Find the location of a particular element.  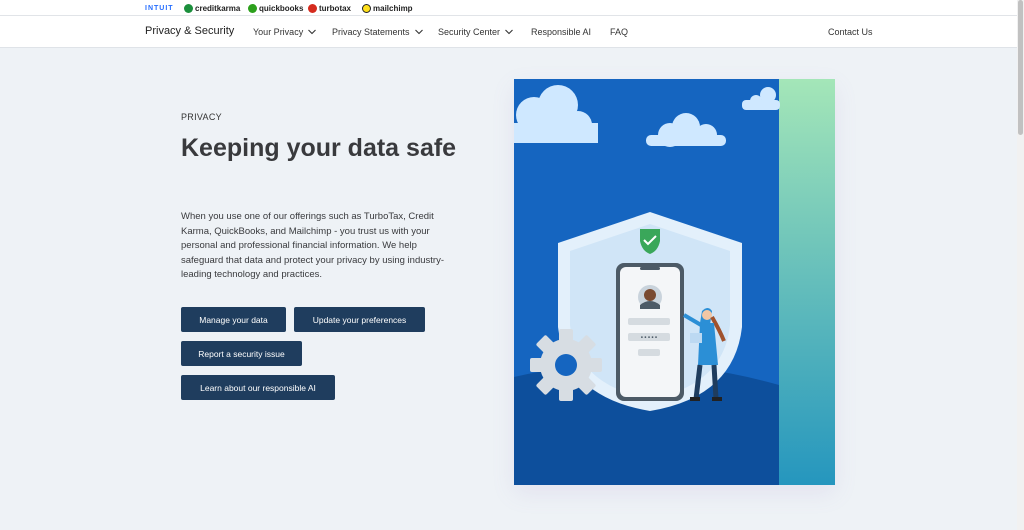

nav-faq: FAQ is located at coordinates (619, 32).